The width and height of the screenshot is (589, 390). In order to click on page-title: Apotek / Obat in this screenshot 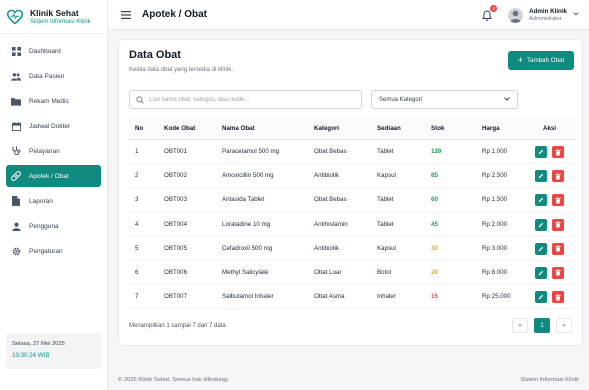, I will do `click(175, 14)`.